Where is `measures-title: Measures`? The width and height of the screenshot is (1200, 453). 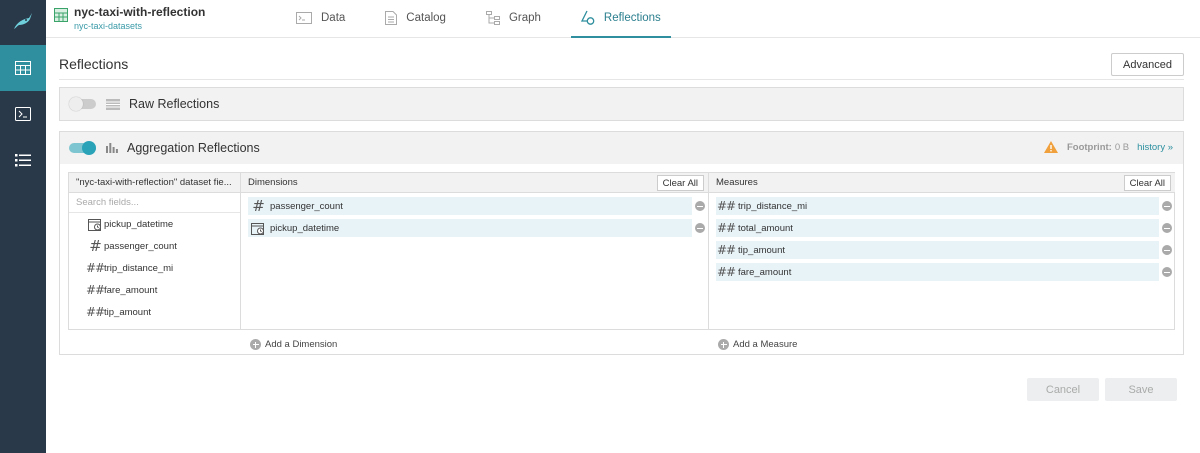 measures-title: Measures is located at coordinates (737, 182).